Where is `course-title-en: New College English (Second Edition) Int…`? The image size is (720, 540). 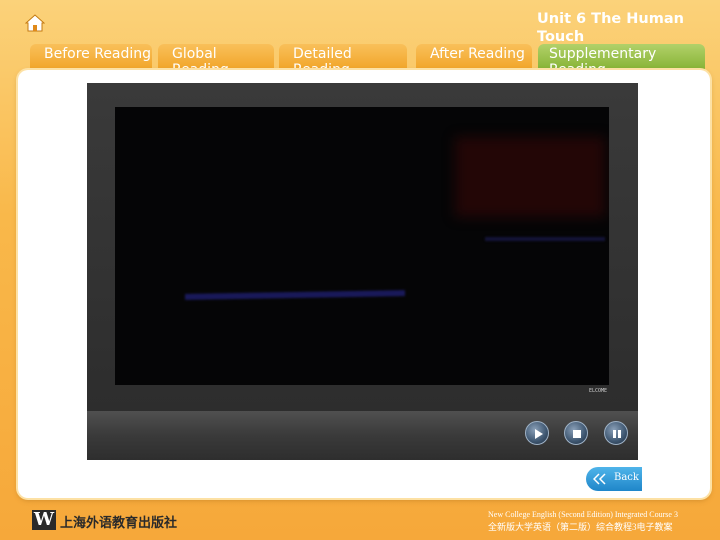 course-title-en: New College English (Second Edition) Int… is located at coordinates (583, 514).